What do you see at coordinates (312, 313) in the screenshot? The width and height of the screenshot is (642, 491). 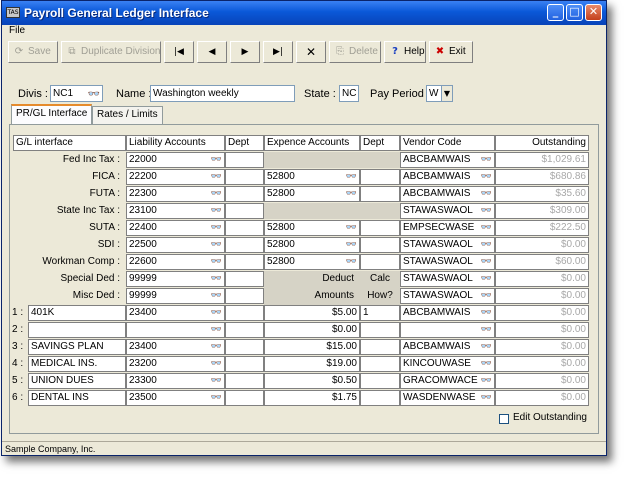 I see `deduct-amount-field: $5.00` at bounding box center [312, 313].